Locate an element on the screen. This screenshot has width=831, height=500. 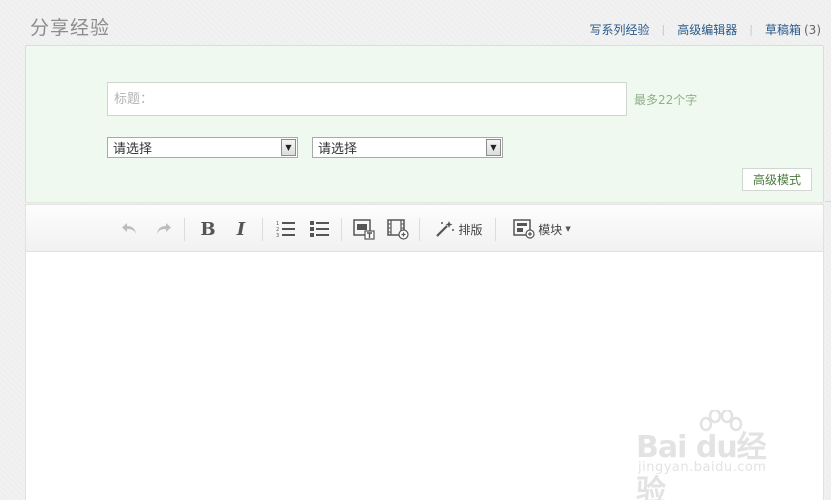
category-select-2-value: 请选择 is located at coordinates (338, 149).